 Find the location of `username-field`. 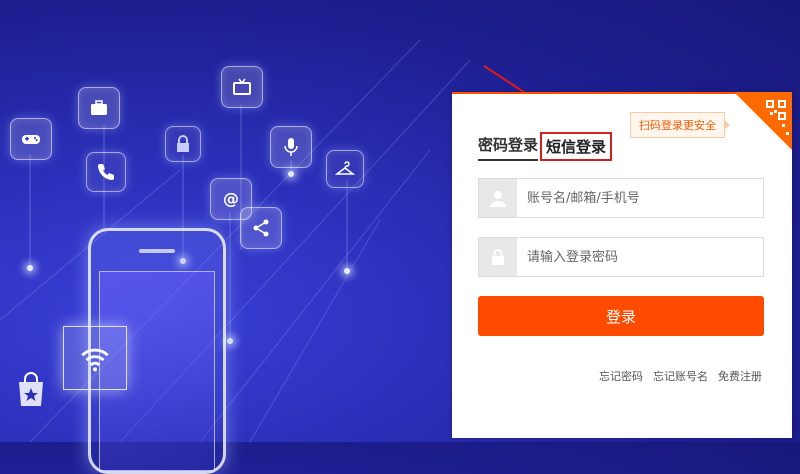

username-field is located at coordinates (621, 198).